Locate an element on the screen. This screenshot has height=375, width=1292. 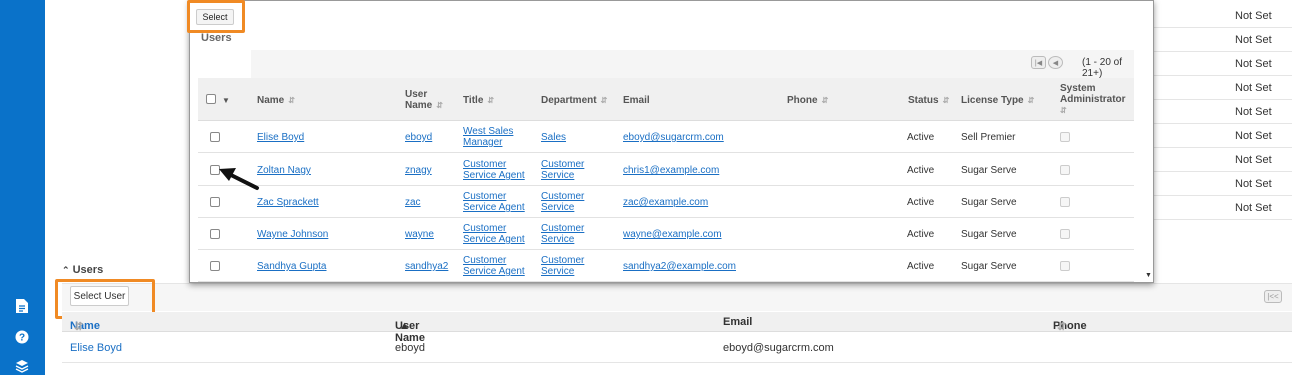
pointer-arrow-icon is located at coordinates (239, 179).